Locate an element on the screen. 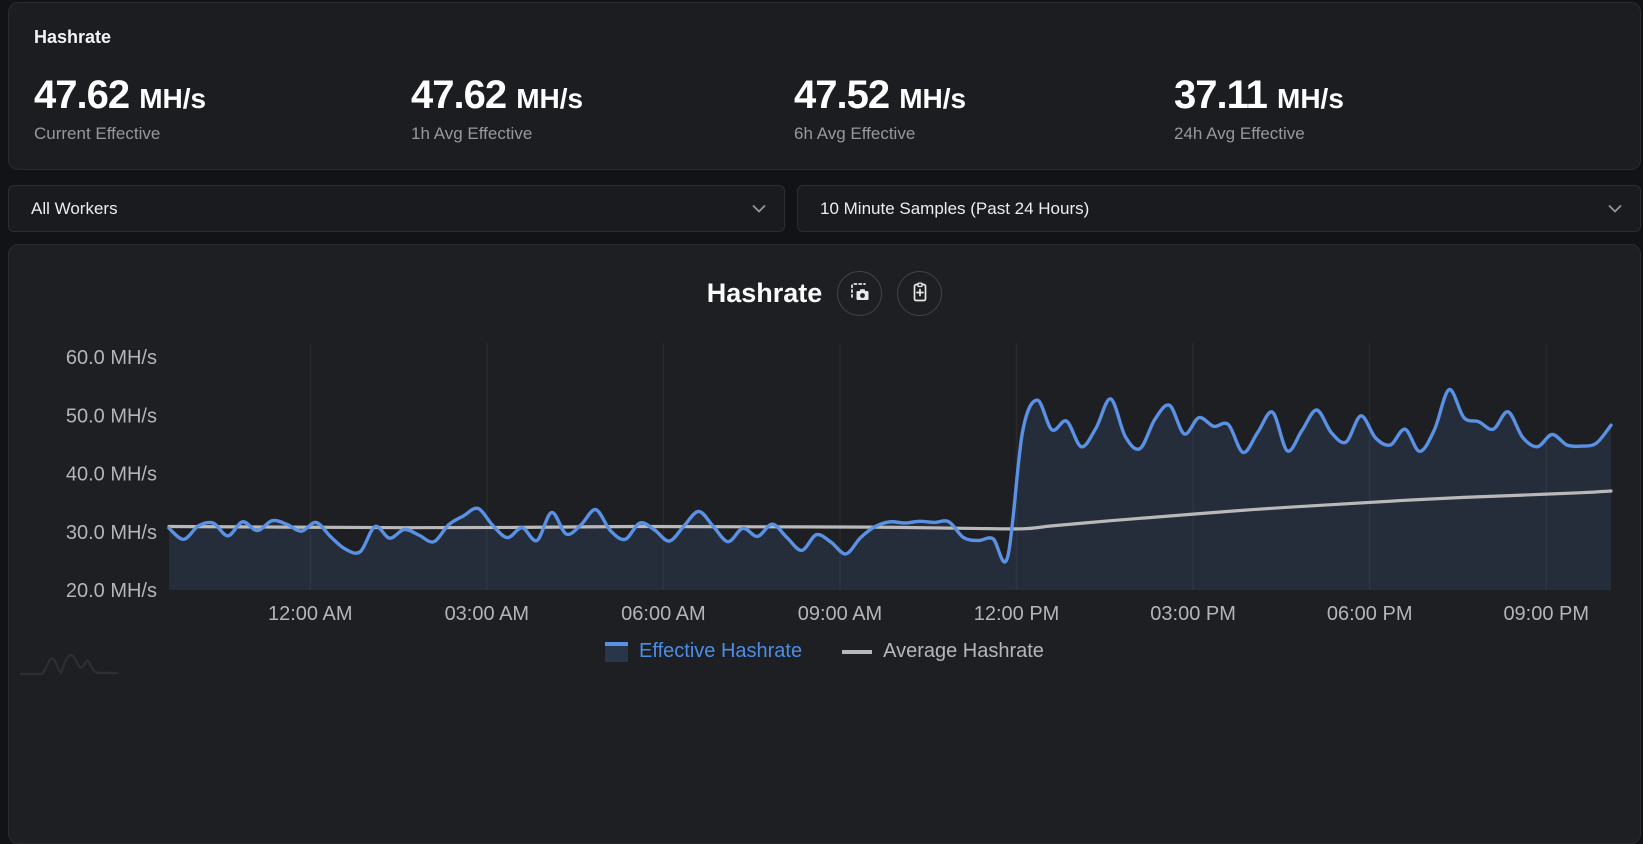 Image resolution: width=1643 pixels, height=844 pixels. sample-interval-value: 10 Minute Samples (Past 24 Hours) is located at coordinates (955, 208).